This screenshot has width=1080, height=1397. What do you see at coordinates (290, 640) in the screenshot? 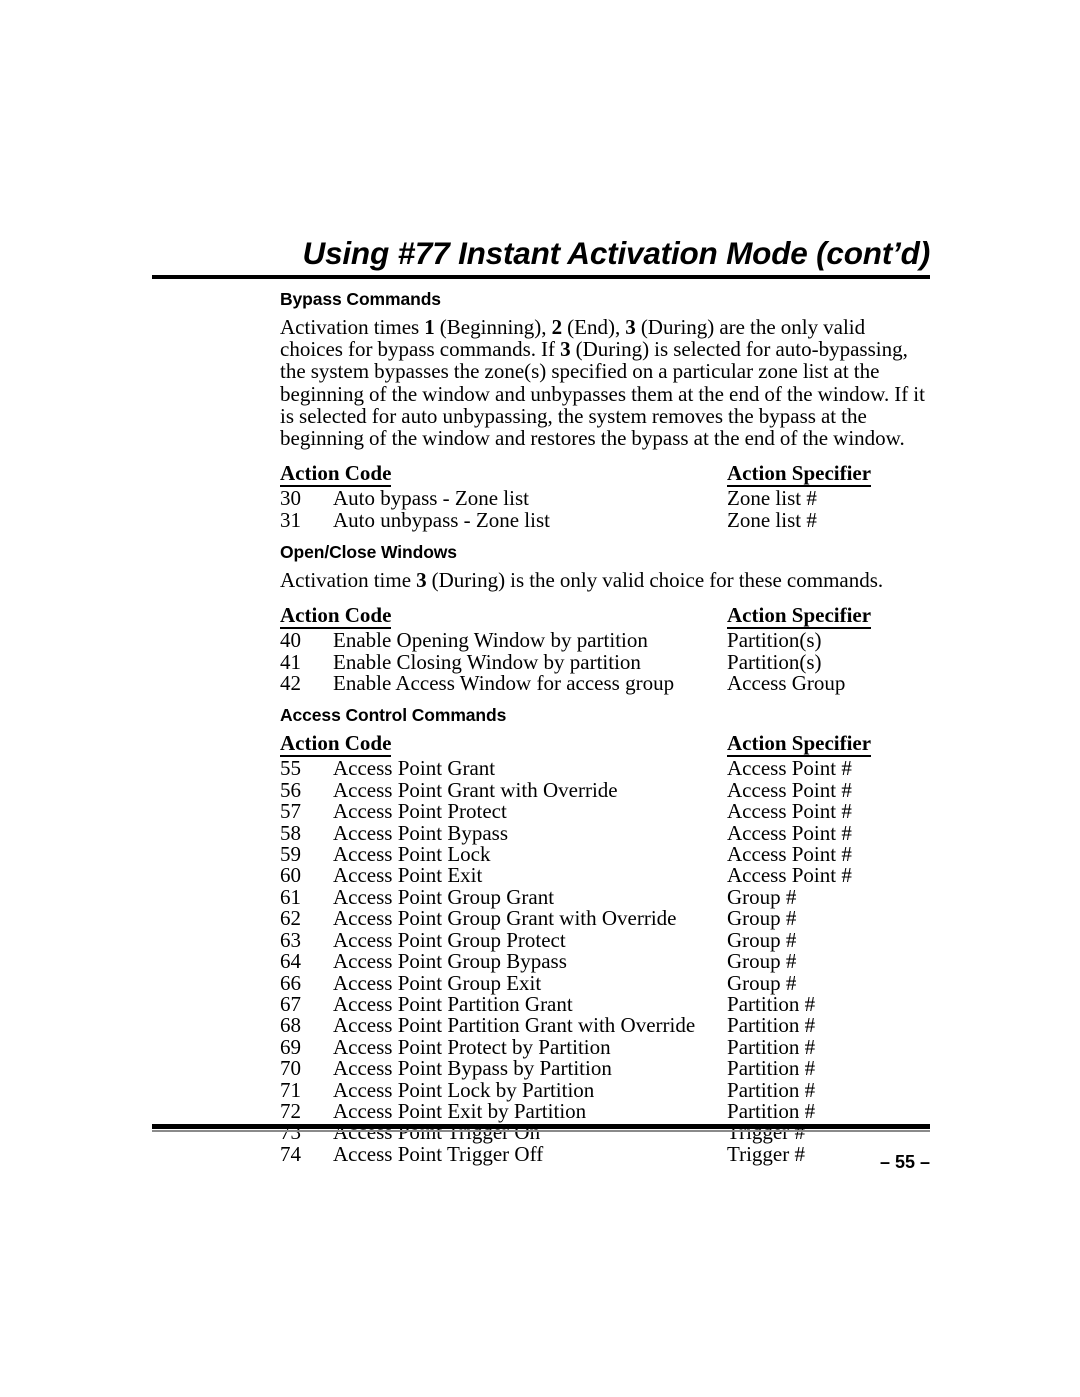
I see `cell-action-code: 40` at bounding box center [290, 640].